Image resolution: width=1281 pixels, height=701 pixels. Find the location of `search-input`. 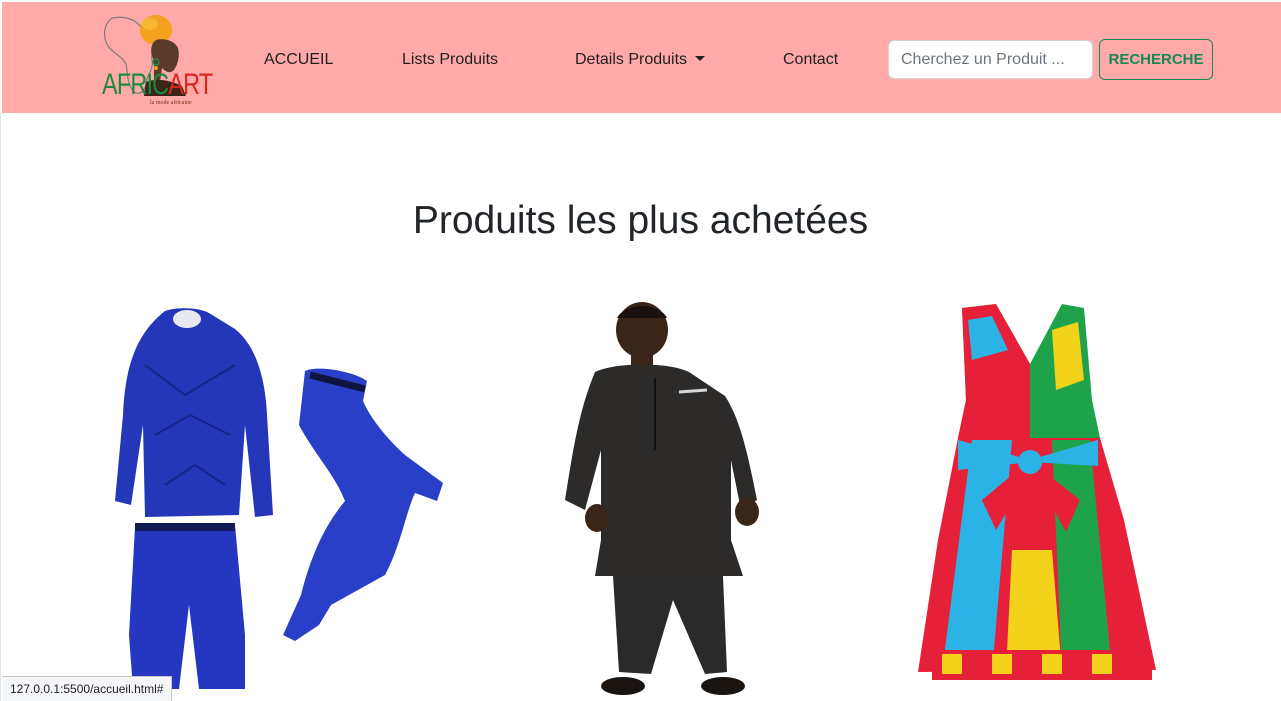

search-input is located at coordinates (990, 59).